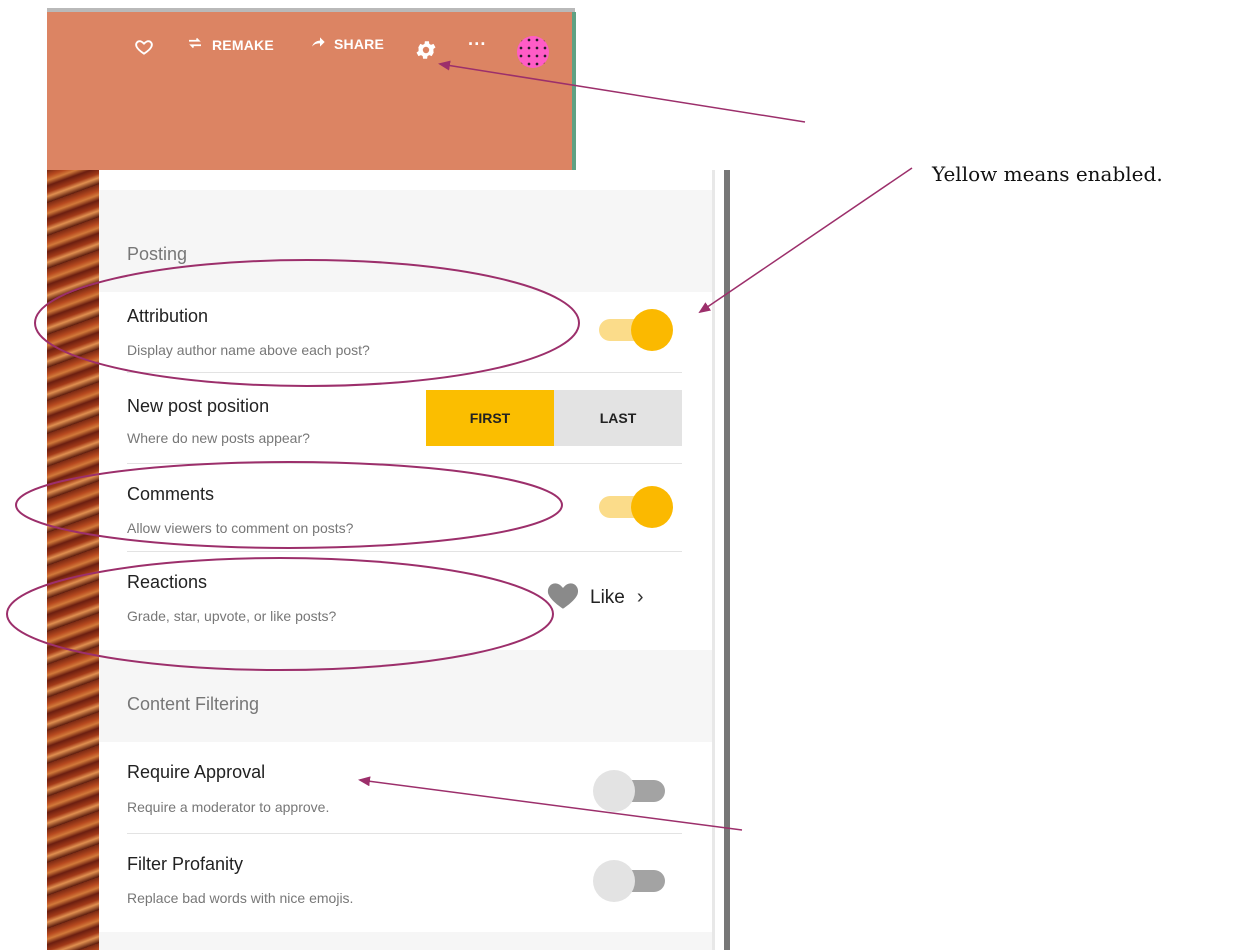  What do you see at coordinates (727, 560) in the screenshot?
I see `scrollbar` at bounding box center [727, 560].